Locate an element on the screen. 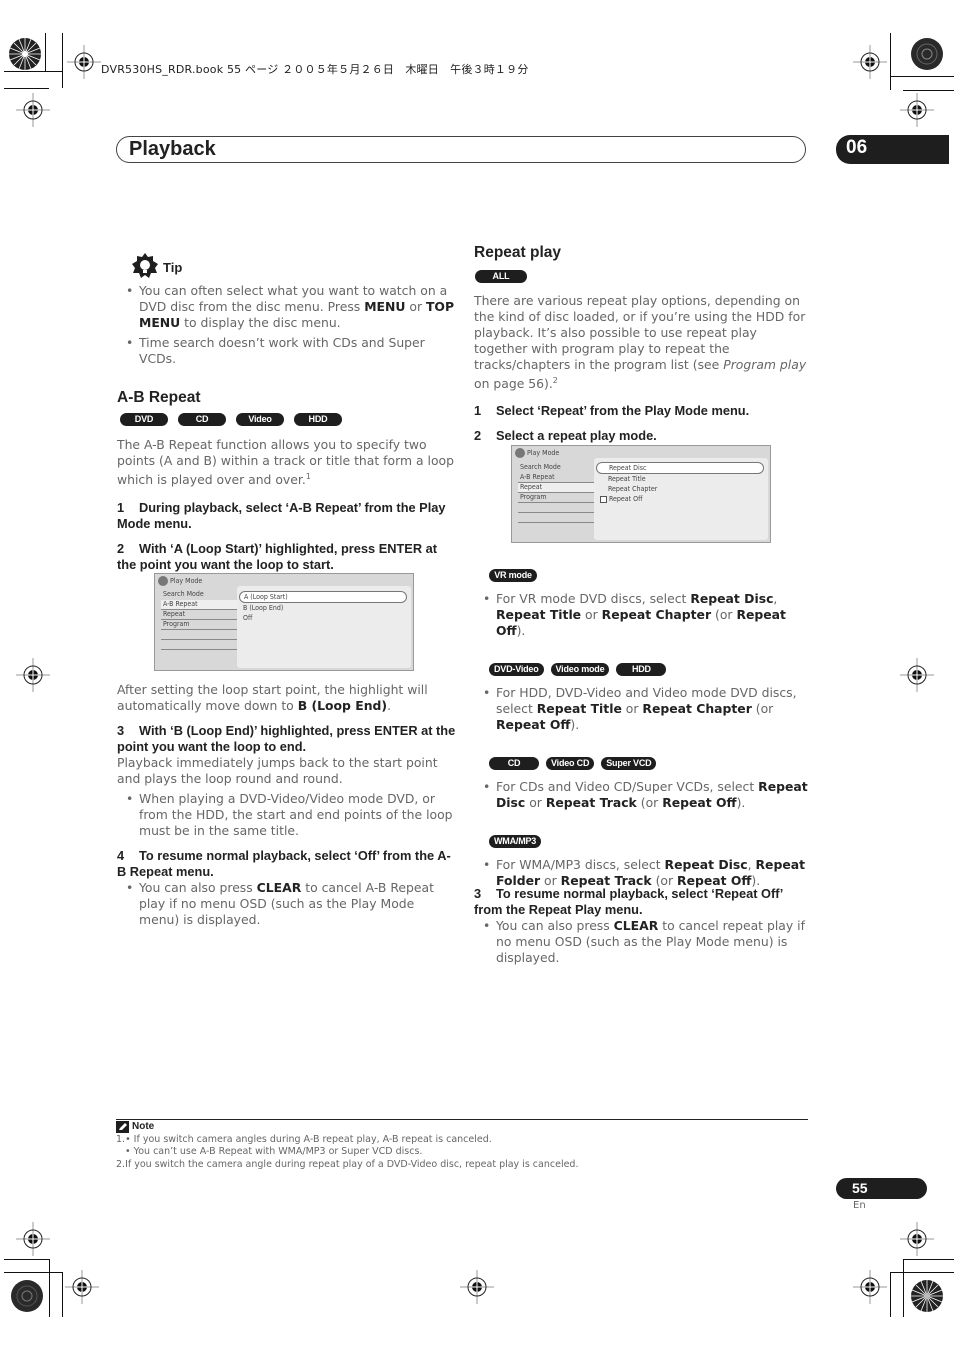 This screenshot has height=1351, width=954. text: (or is located at coordinates (649, 802).